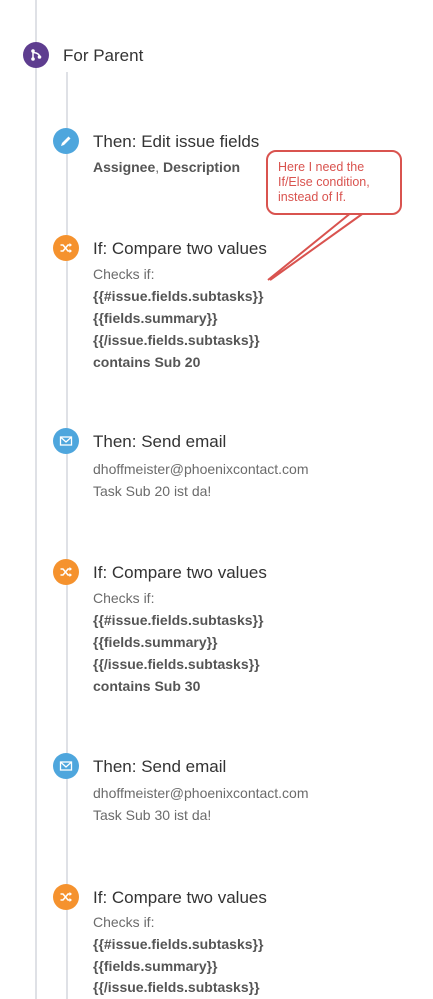 Image resolution: width=433 pixels, height=999 pixels. What do you see at coordinates (321, 167) in the screenshot?
I see `callout-line: Here I need the` at bounding box center [321, 167].